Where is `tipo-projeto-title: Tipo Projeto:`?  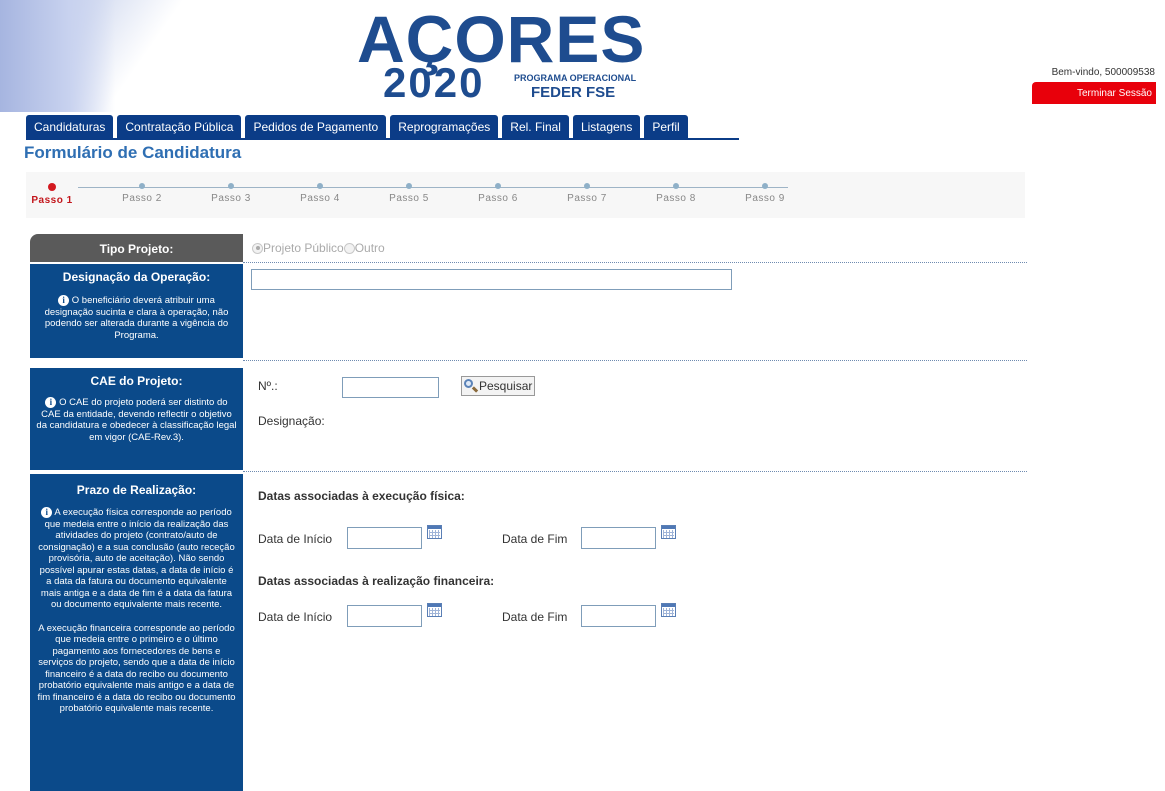
tipo-projeto-title: Tipo Projeto: is located at coordinates (136, 249).